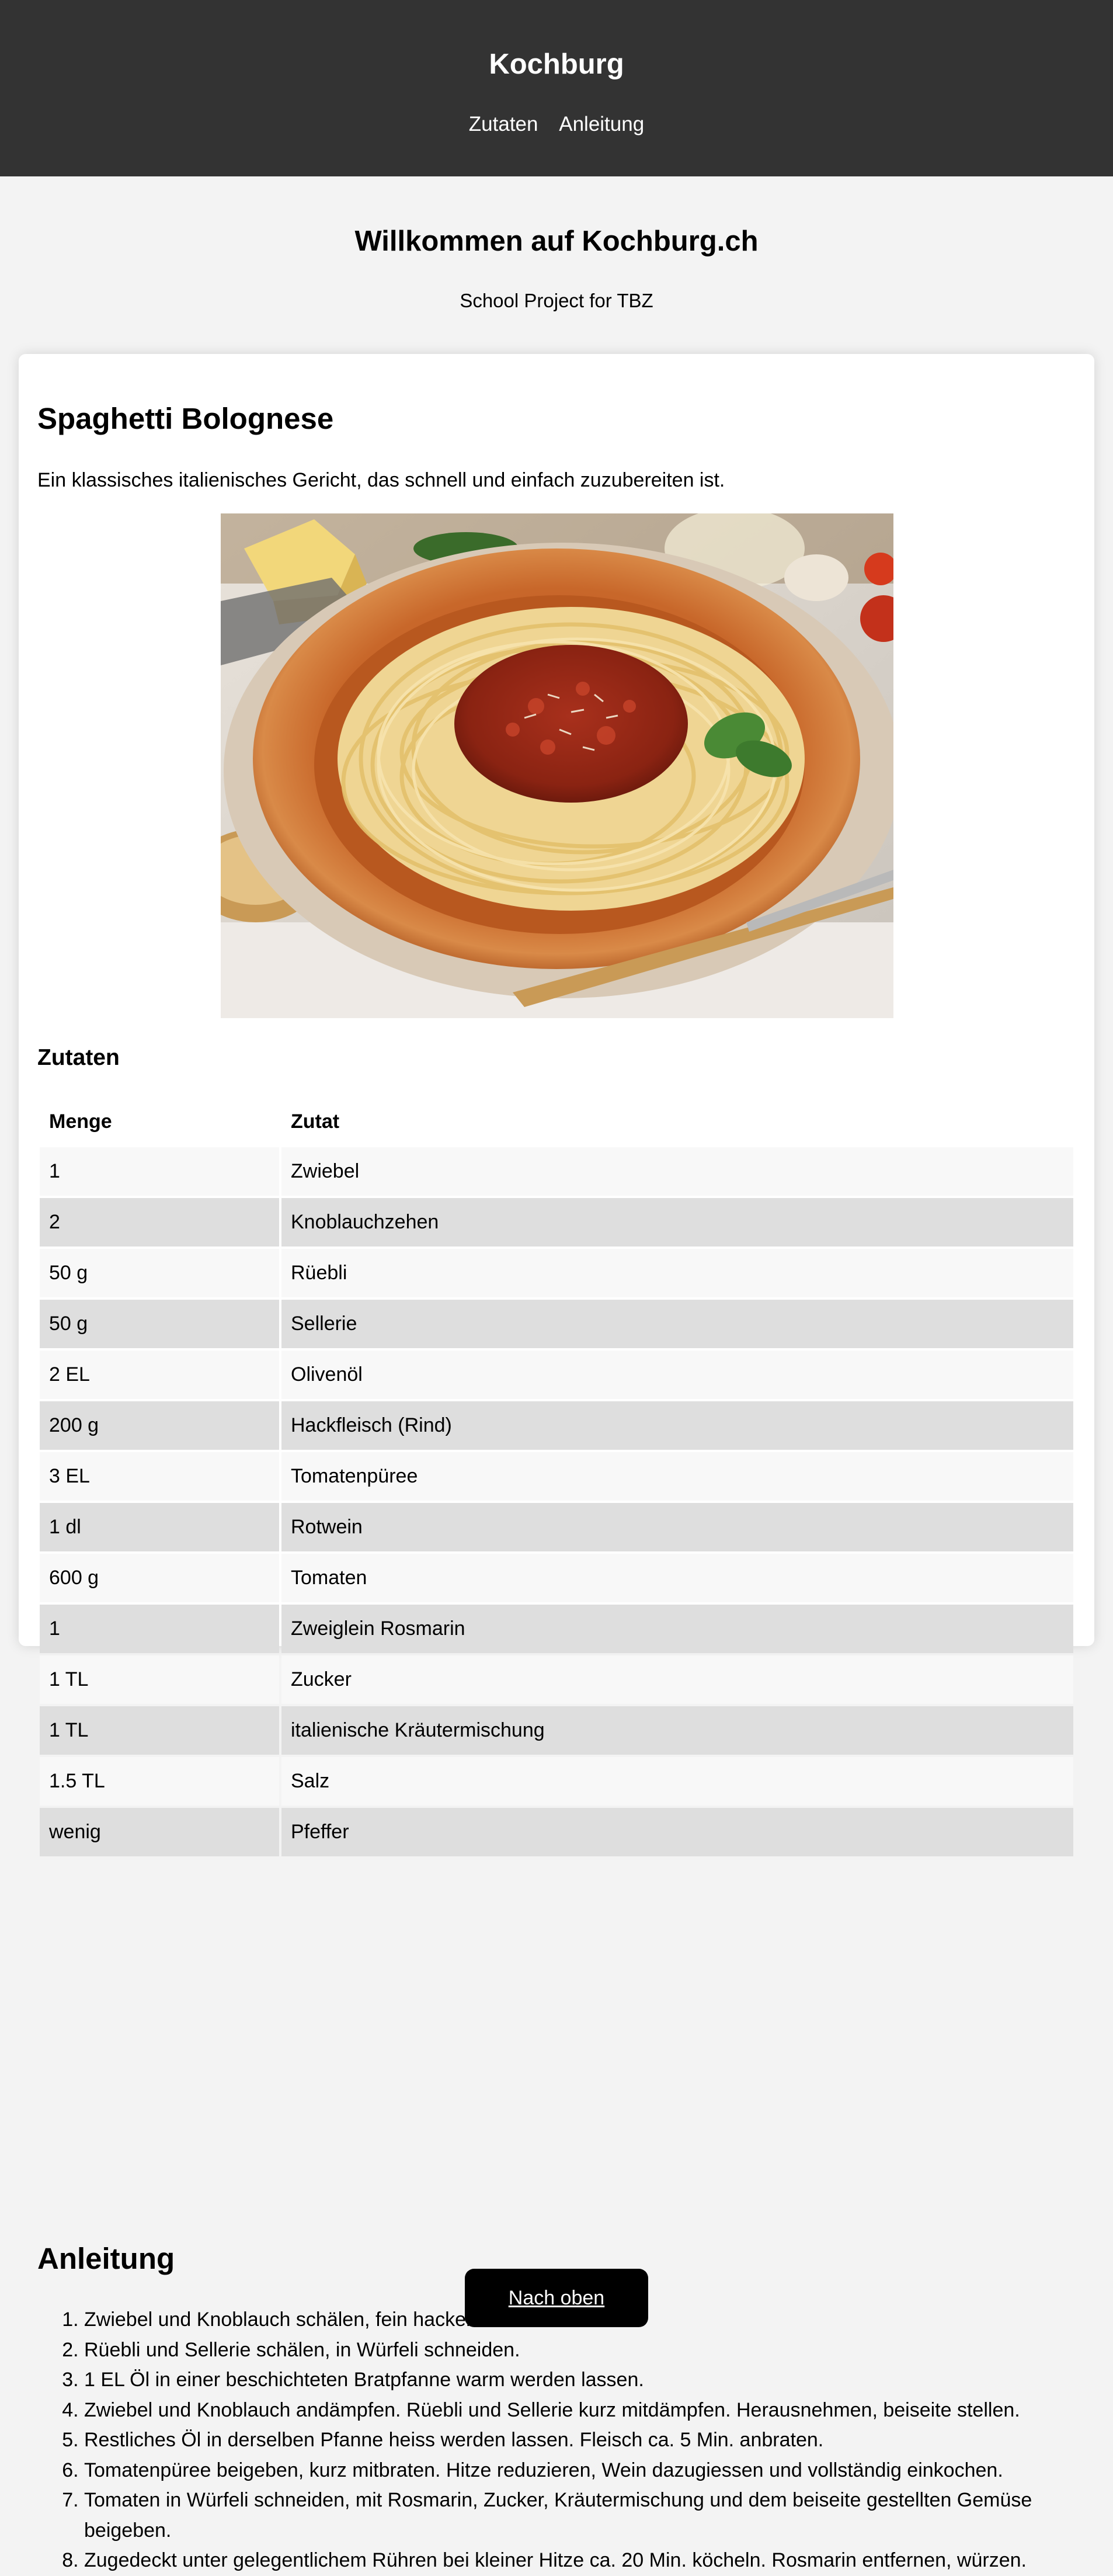 The image size is (1113, 2576). I want to click on table-row: 600 g Tomaten, so click(556, 1578).